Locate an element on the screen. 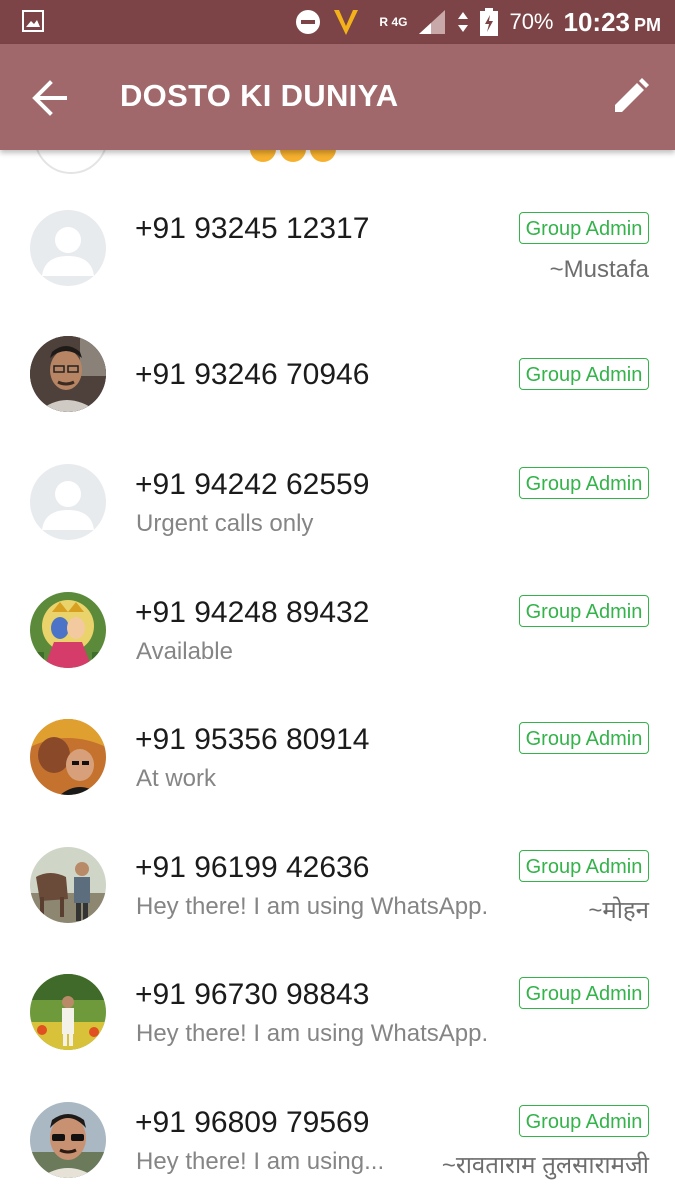  member-number: +91 96199 42636 is located at coordinates (252, 867).